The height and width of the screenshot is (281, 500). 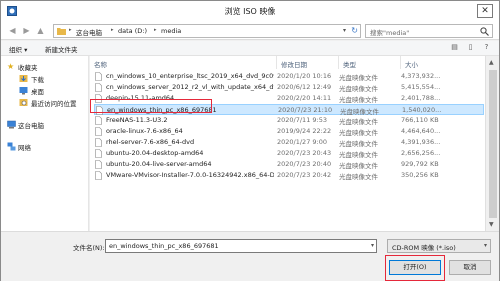 I want to click on scrollbar-thumb, so click(x=493, y=144).